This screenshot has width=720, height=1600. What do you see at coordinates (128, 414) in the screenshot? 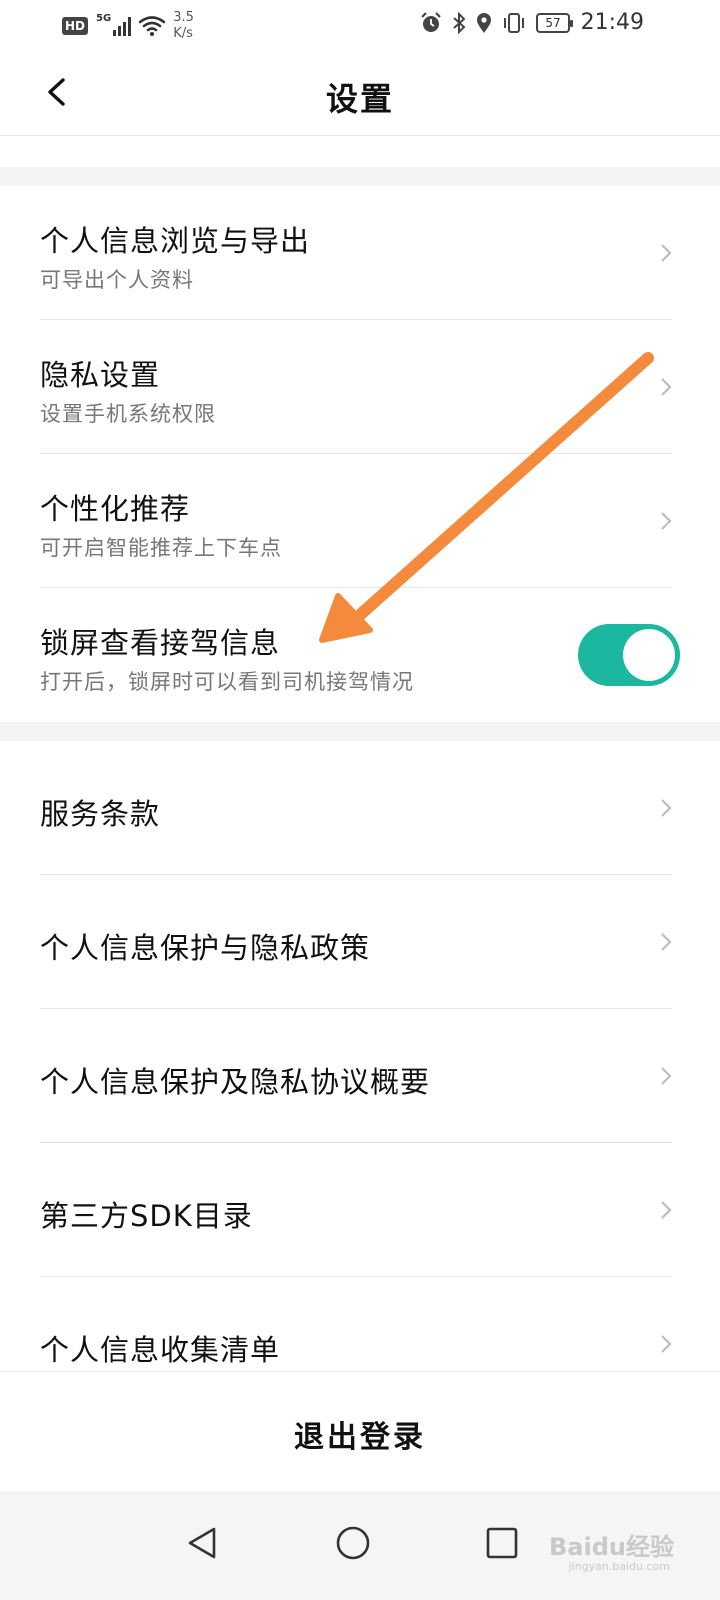
I see `row-subtitle: 设置手机系统权限` at bounding box center [128, 414].